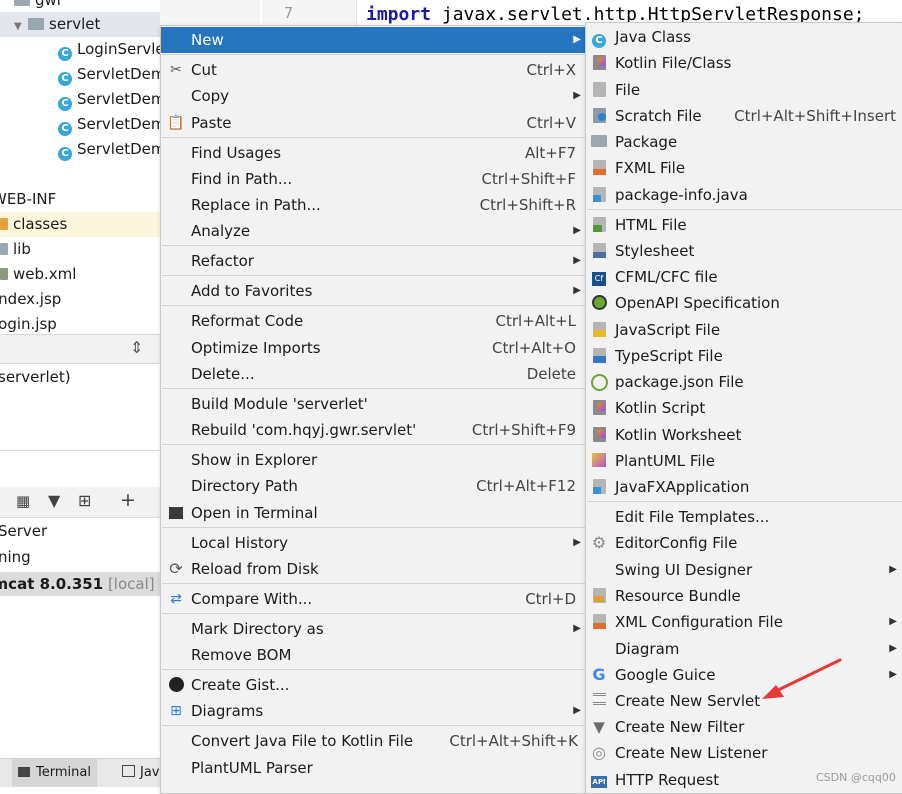  I want to click on submenu-item-package-json: package.json File, so click(744, 382).